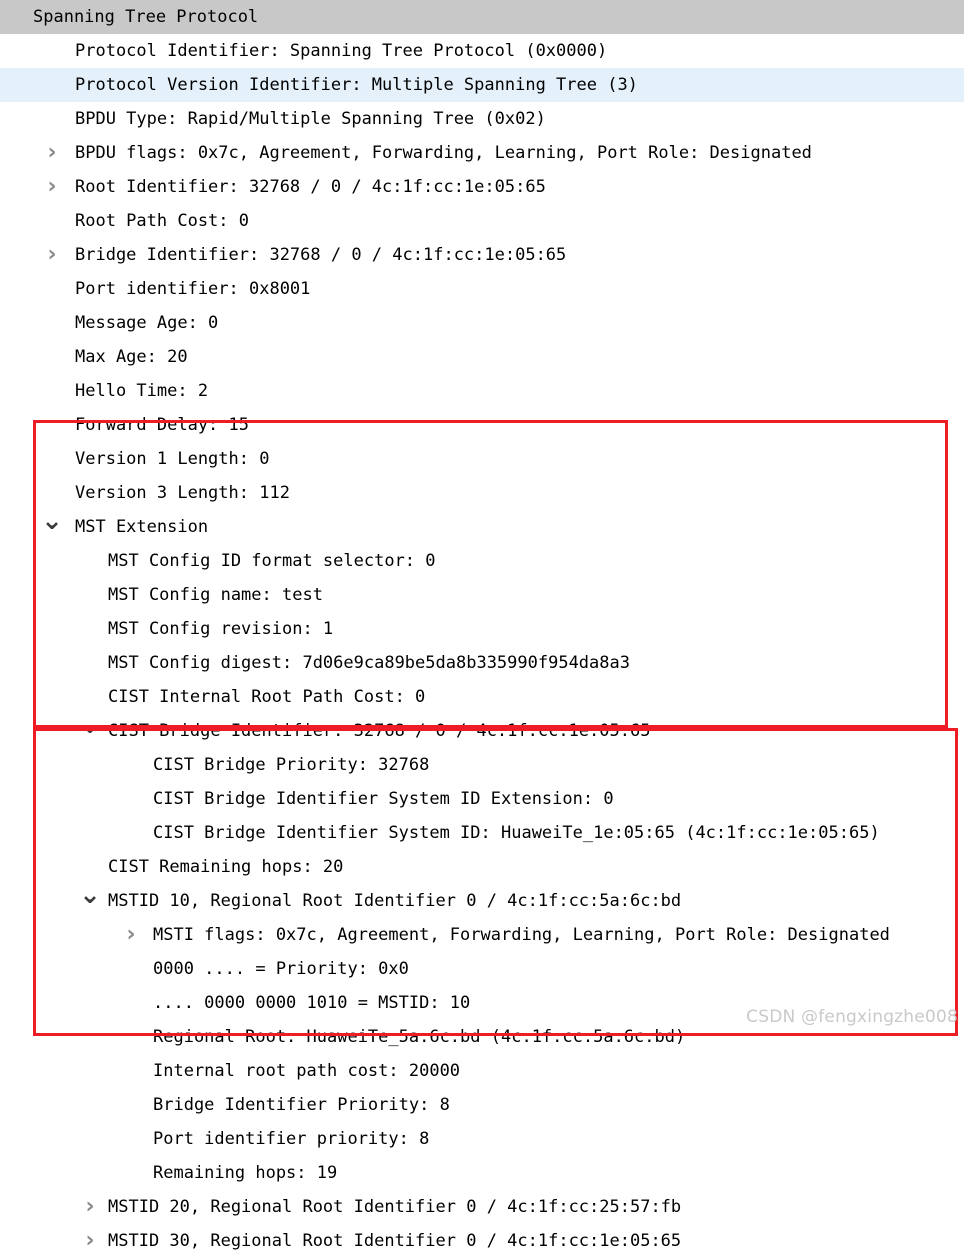  I want to click on tree-row: 0000 .... = Priority: 0x0, so click(482, 969).